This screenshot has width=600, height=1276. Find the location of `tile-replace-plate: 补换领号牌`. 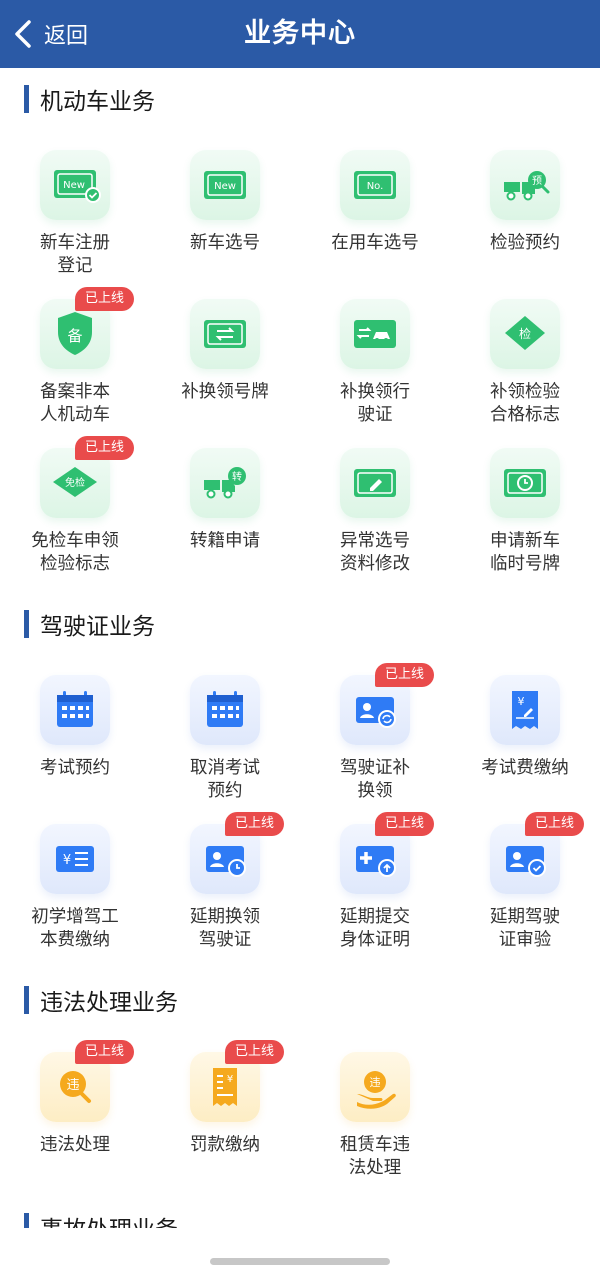

tile-replace-plate: 补换领号牌 is located at coordinates (225, 351).